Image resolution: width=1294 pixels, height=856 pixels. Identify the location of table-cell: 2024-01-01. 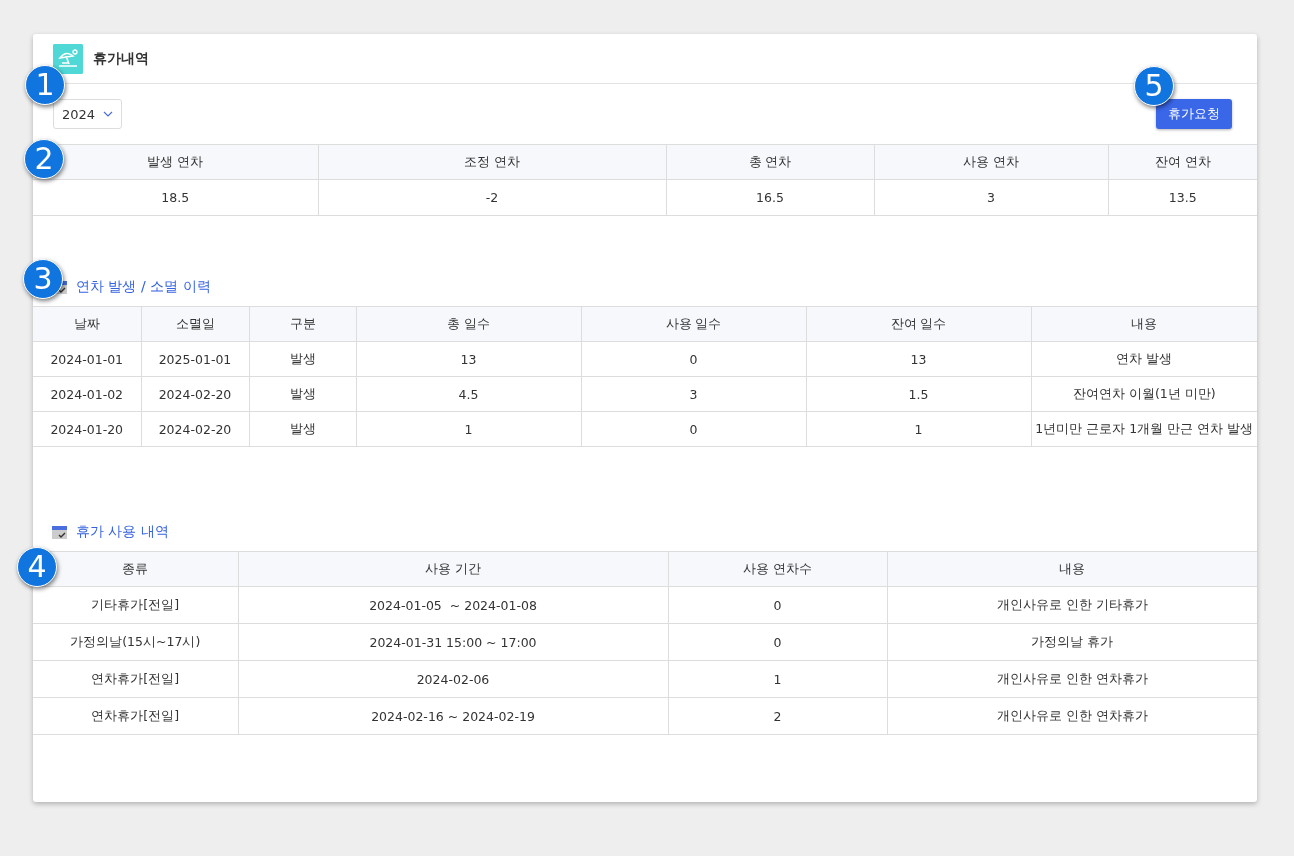
(87, 359).